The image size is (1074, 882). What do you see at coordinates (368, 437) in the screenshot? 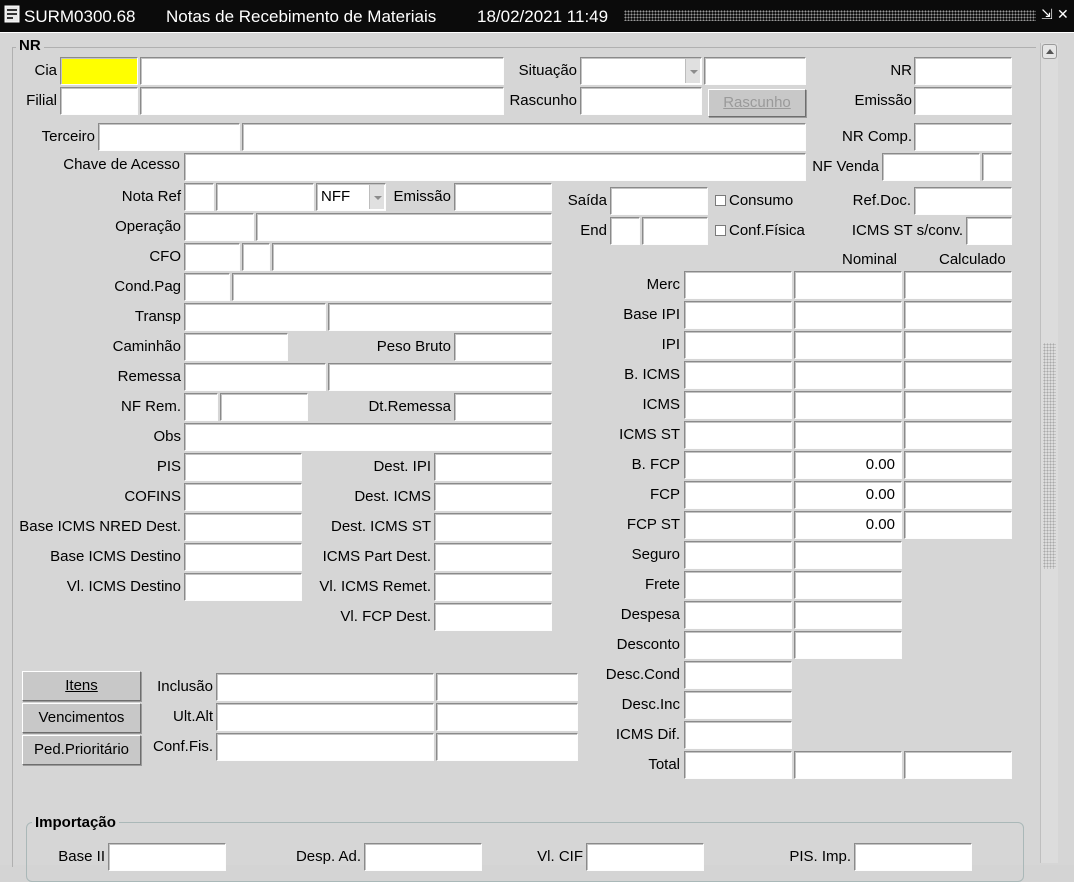
I see `obs-field` at bounding box center [368, 437].